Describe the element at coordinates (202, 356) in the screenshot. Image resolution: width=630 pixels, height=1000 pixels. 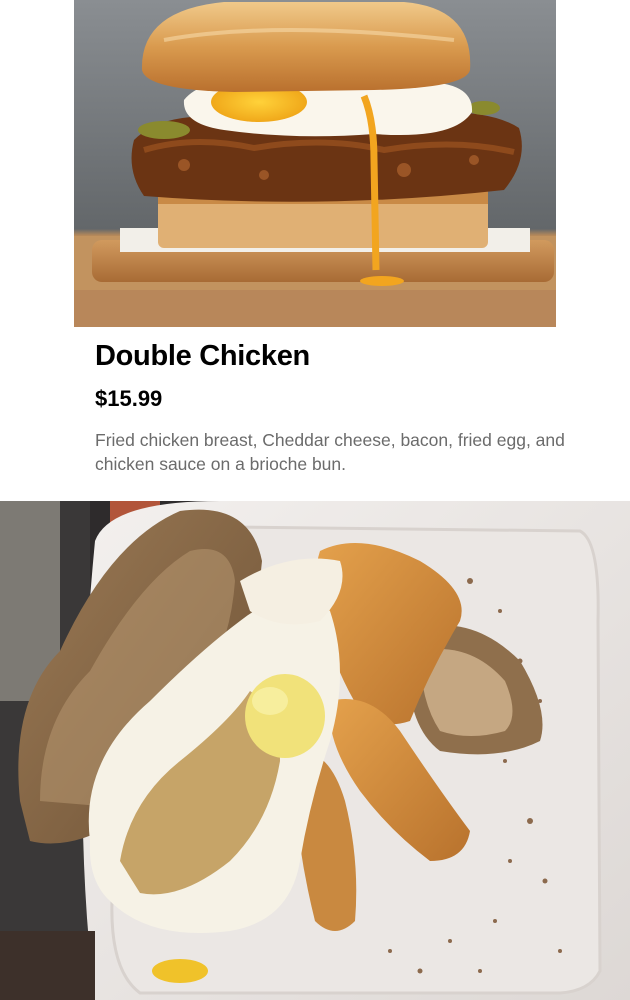
I see `menu-item-title: Double Chicken` at that location.